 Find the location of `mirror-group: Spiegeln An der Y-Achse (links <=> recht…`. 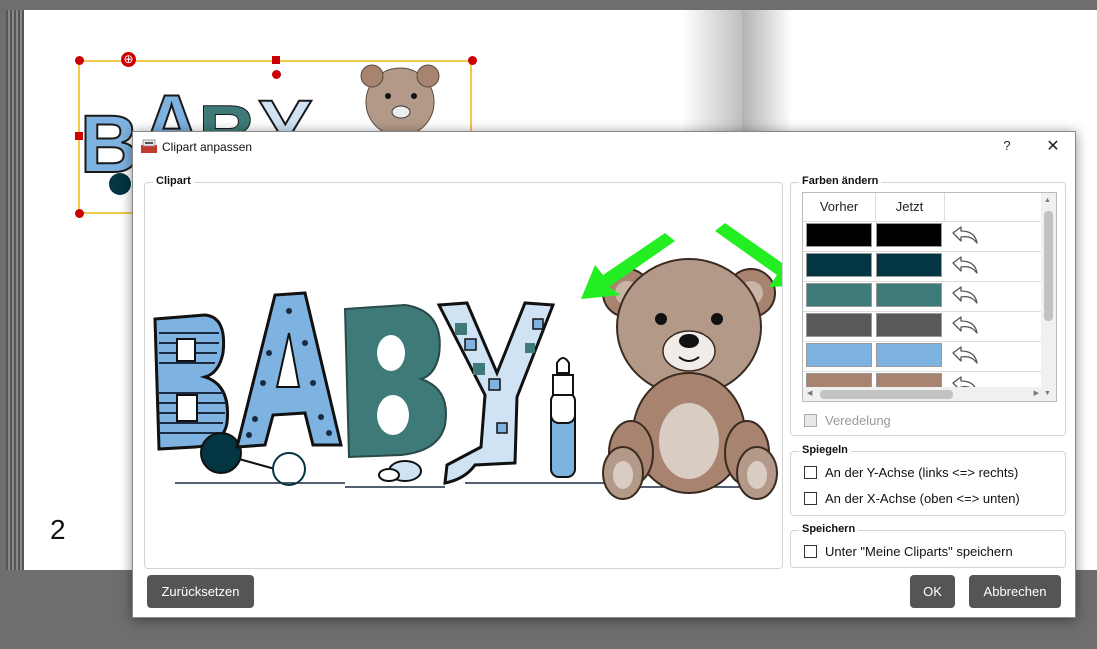

mirror-group: Spiegeln An der Y-Achse (links <=> recht… is located at coordinates (928, 480).